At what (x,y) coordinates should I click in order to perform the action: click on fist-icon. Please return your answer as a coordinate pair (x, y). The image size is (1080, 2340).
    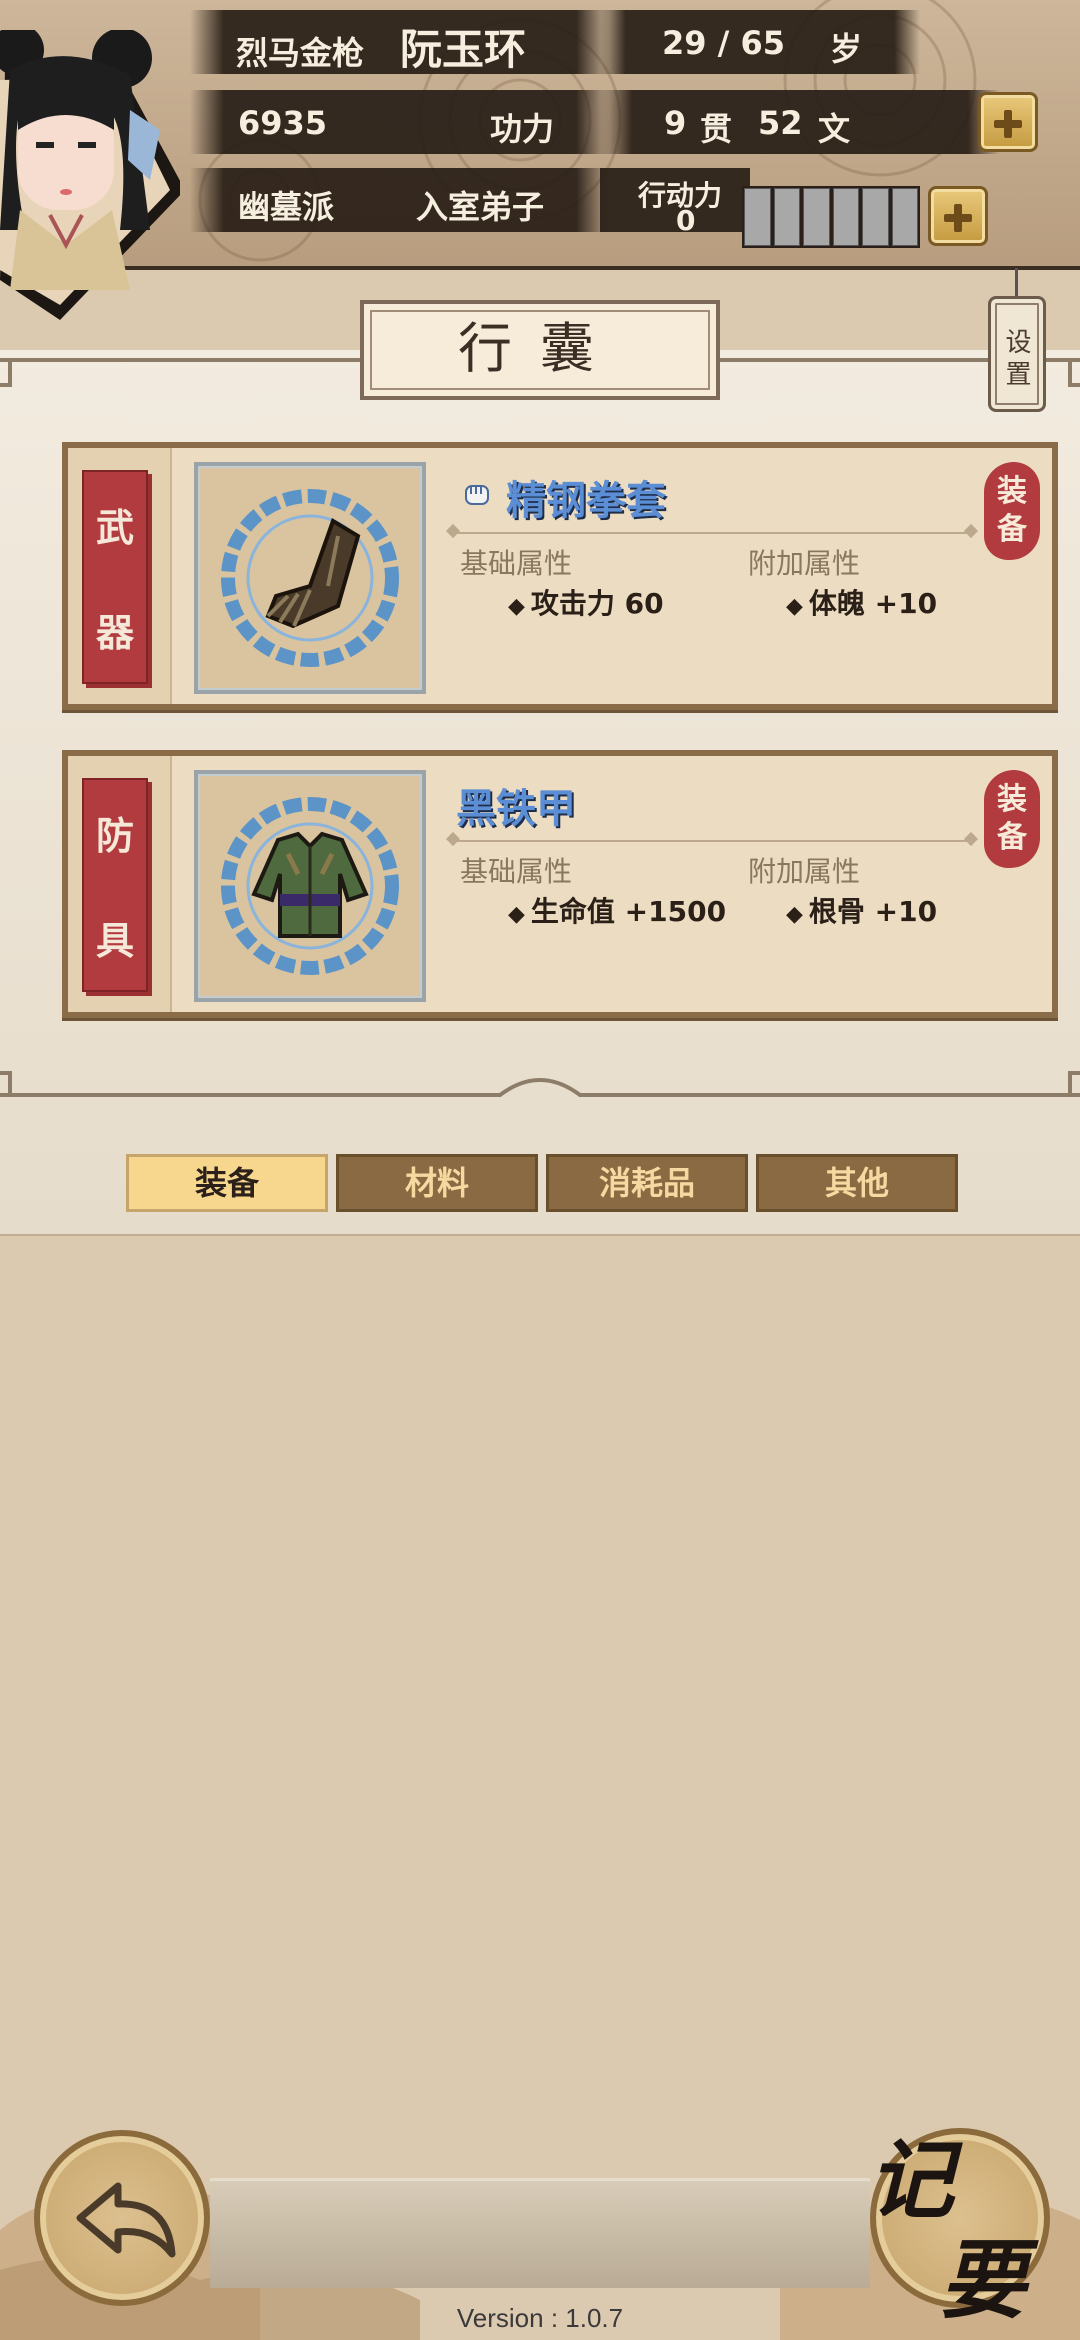
    Looking at the image, I should click on (477, 495).